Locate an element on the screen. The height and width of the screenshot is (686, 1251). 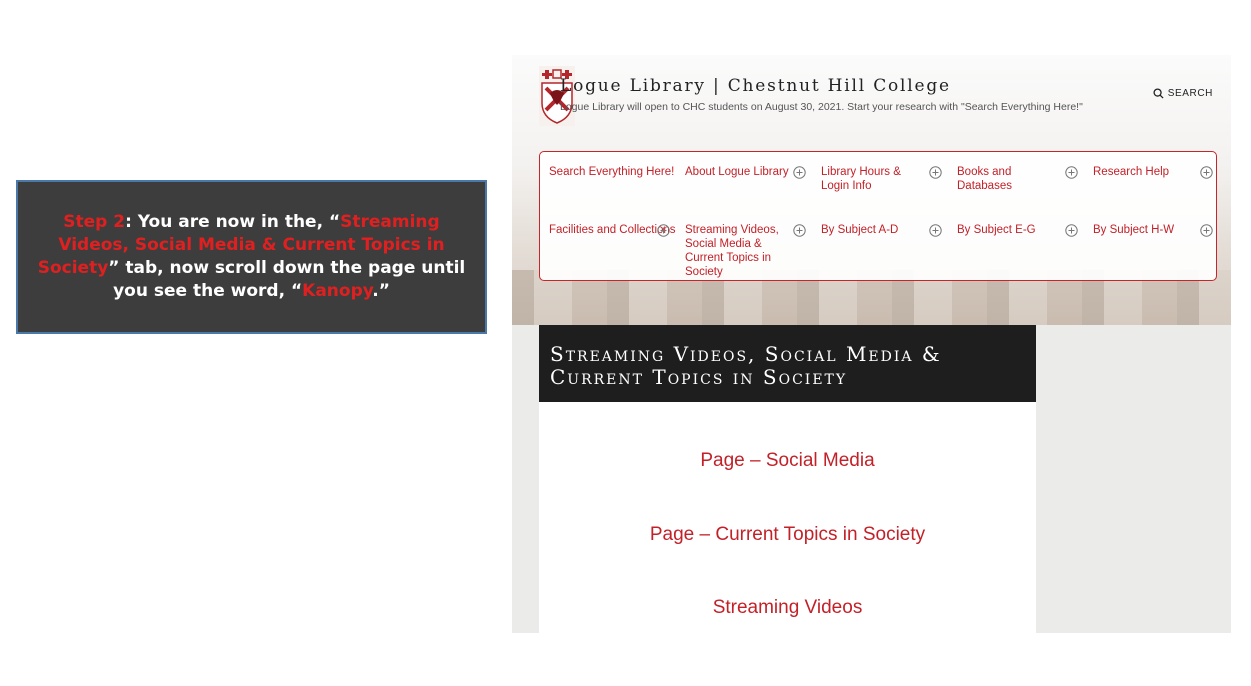
nav-item-about: About Logue Library is located at coordinates (740, 172).